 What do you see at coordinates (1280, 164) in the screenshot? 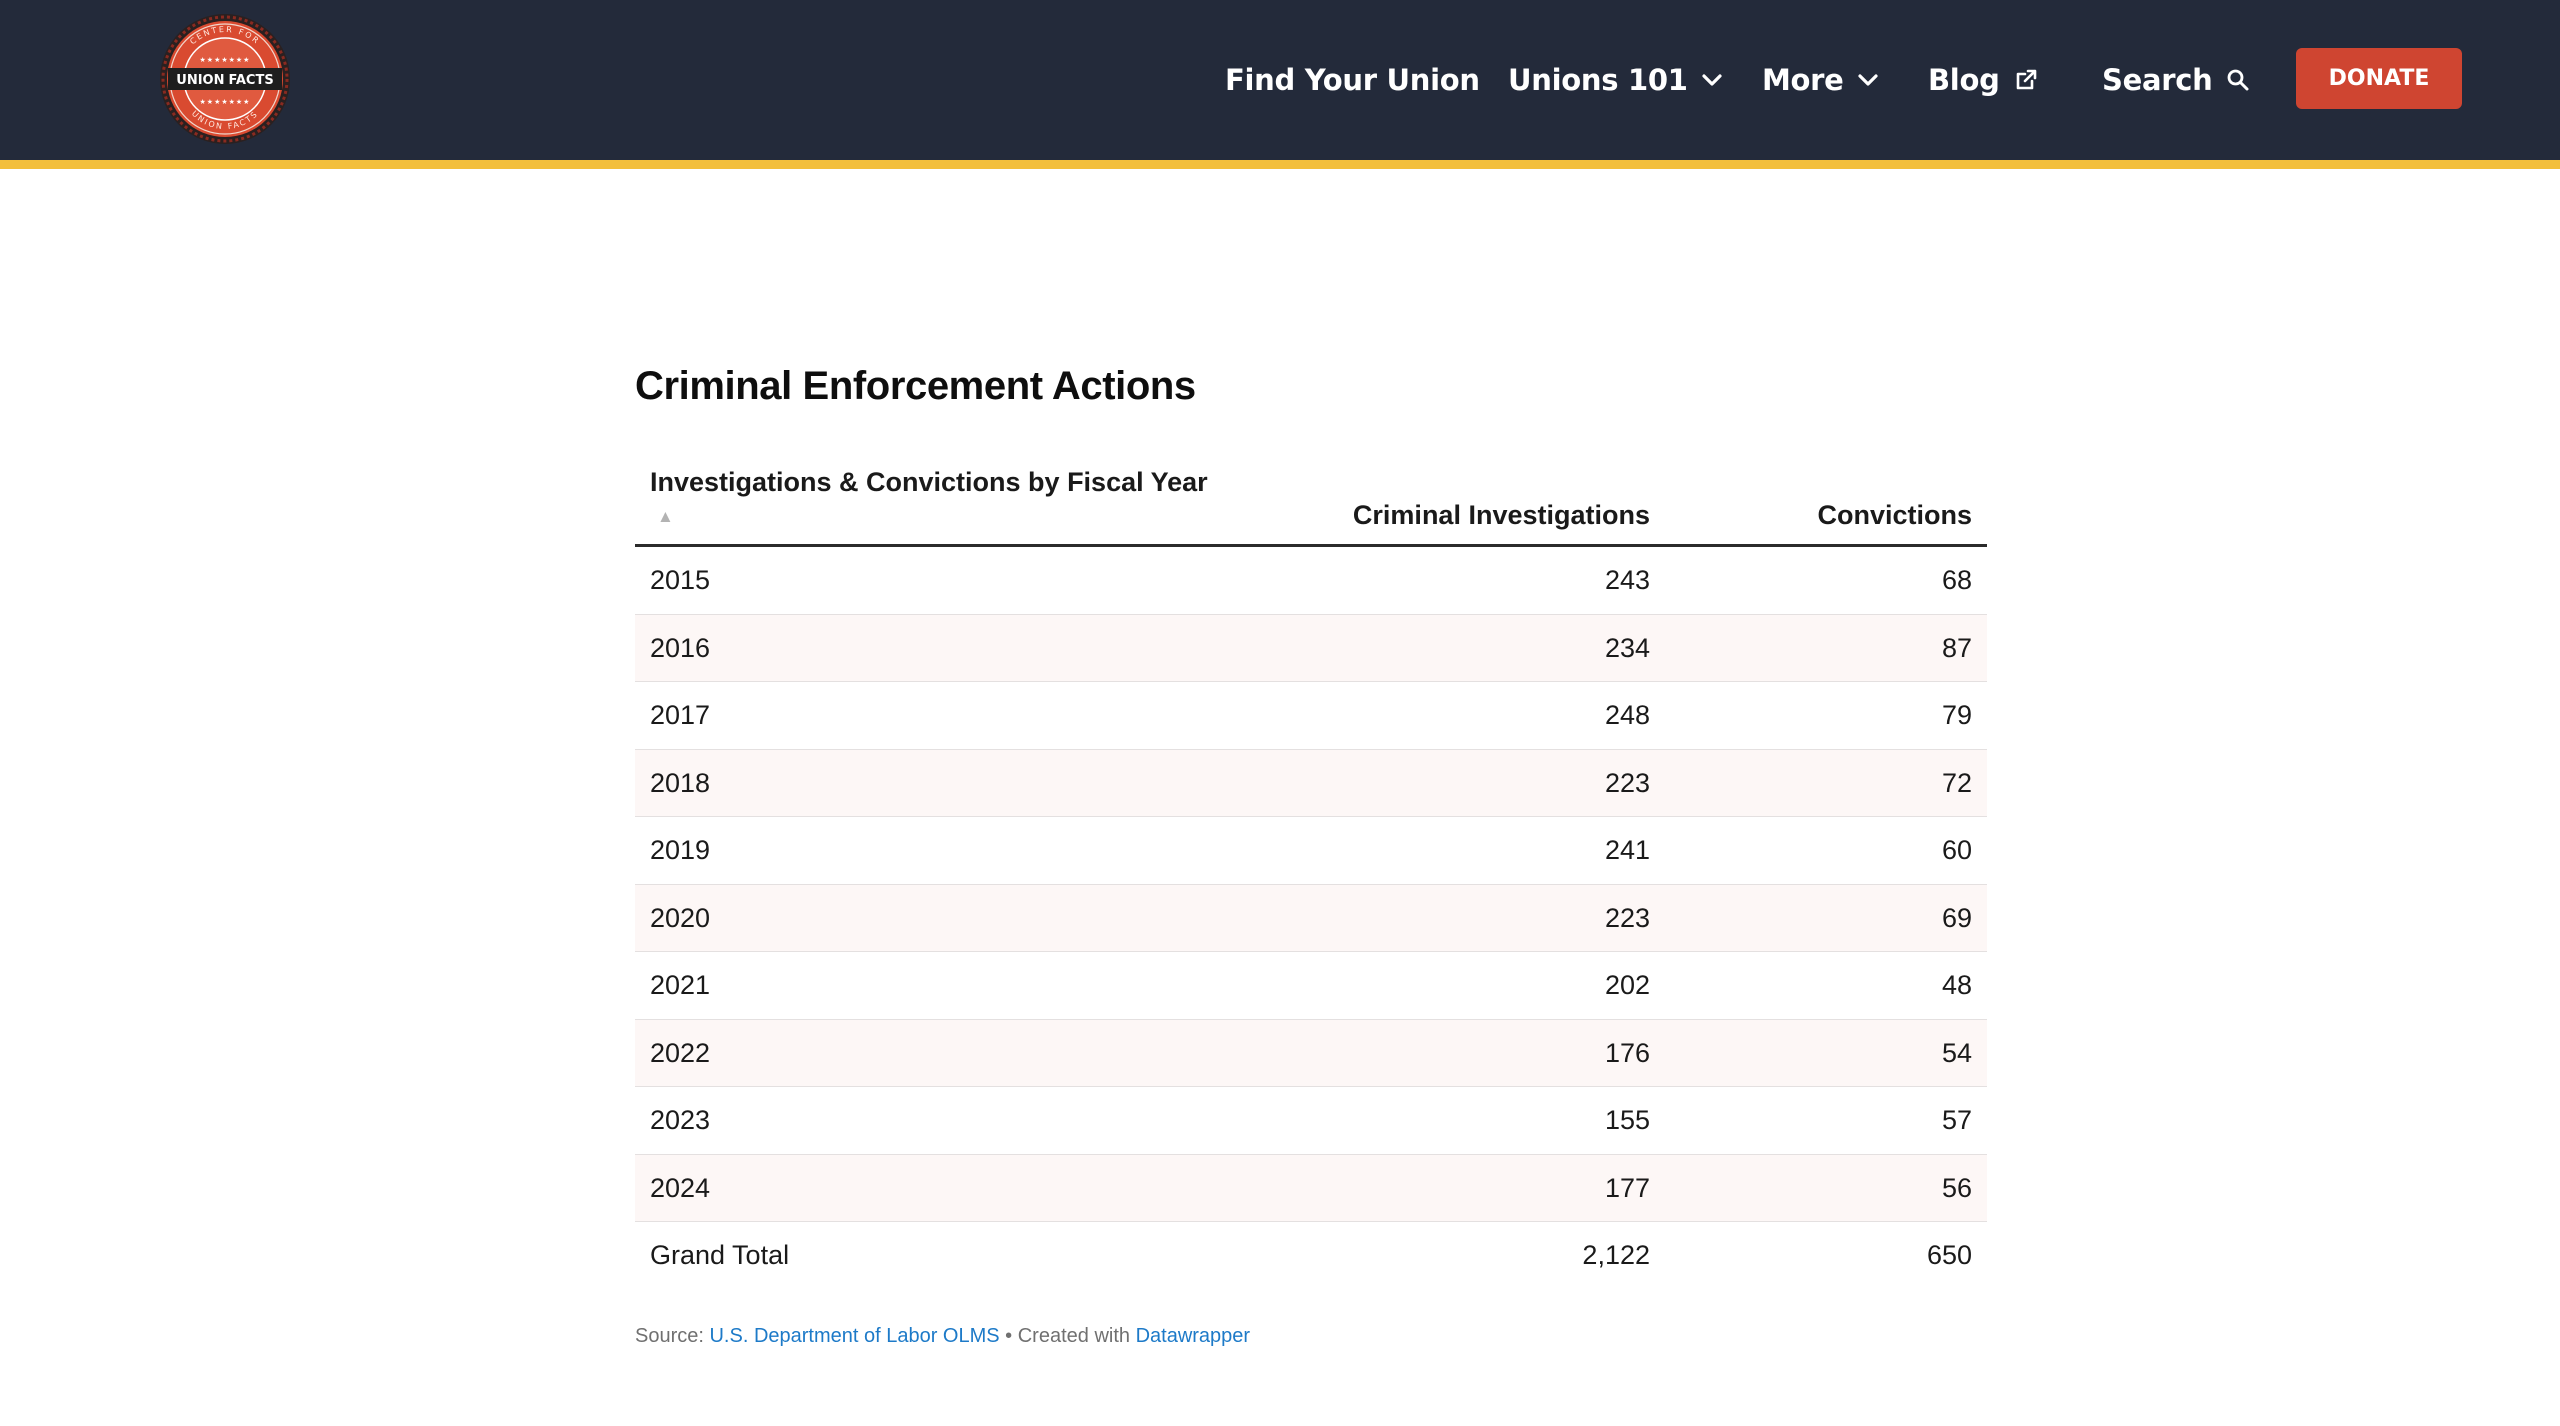
I see `header-accent-stripe` at bounding box center [1280, 164].